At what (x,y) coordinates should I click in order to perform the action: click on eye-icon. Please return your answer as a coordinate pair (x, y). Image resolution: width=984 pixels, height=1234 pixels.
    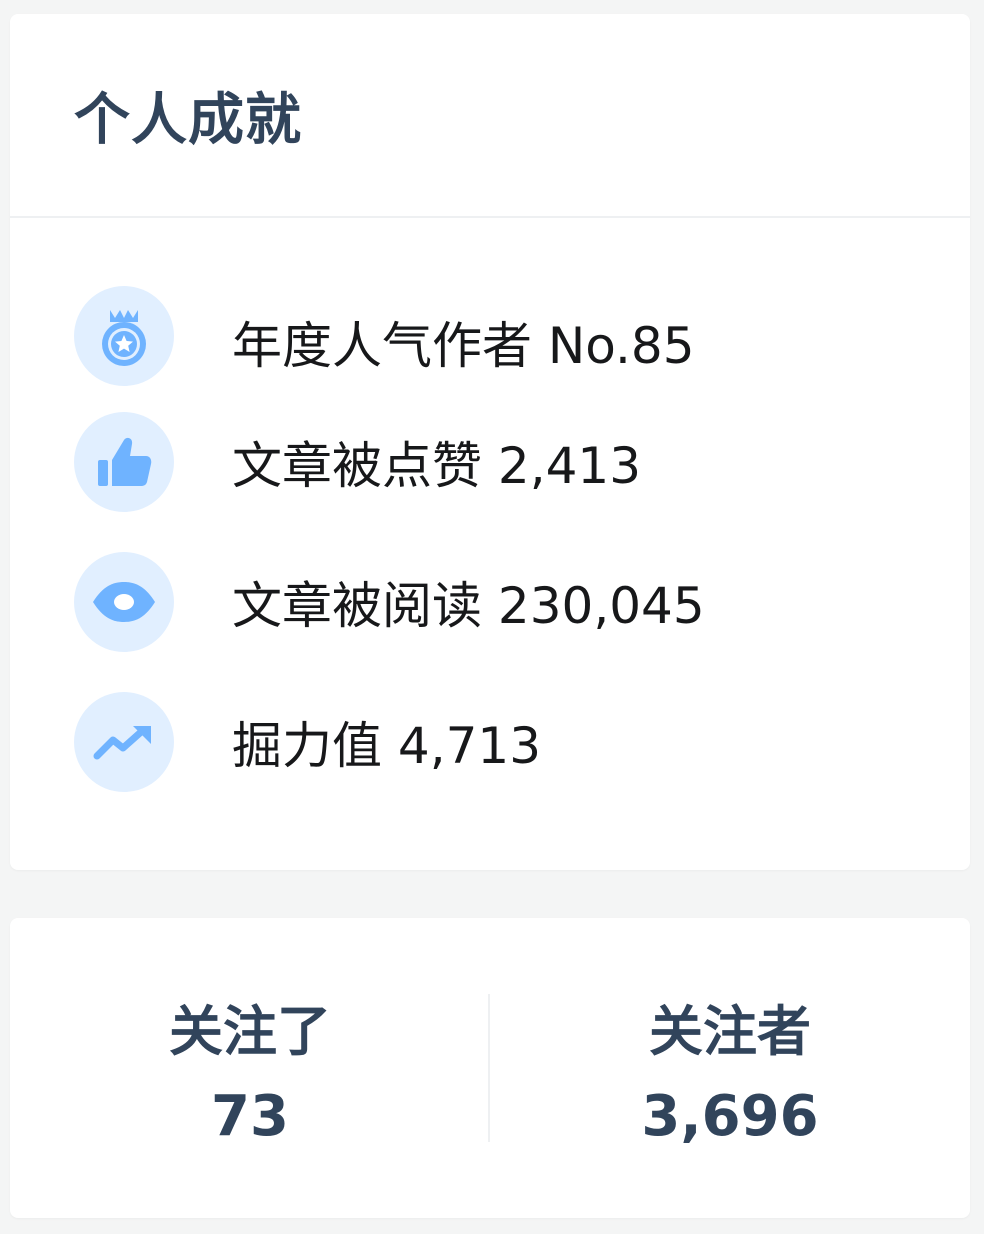
    Looking at the image, I should click on (124, 602).